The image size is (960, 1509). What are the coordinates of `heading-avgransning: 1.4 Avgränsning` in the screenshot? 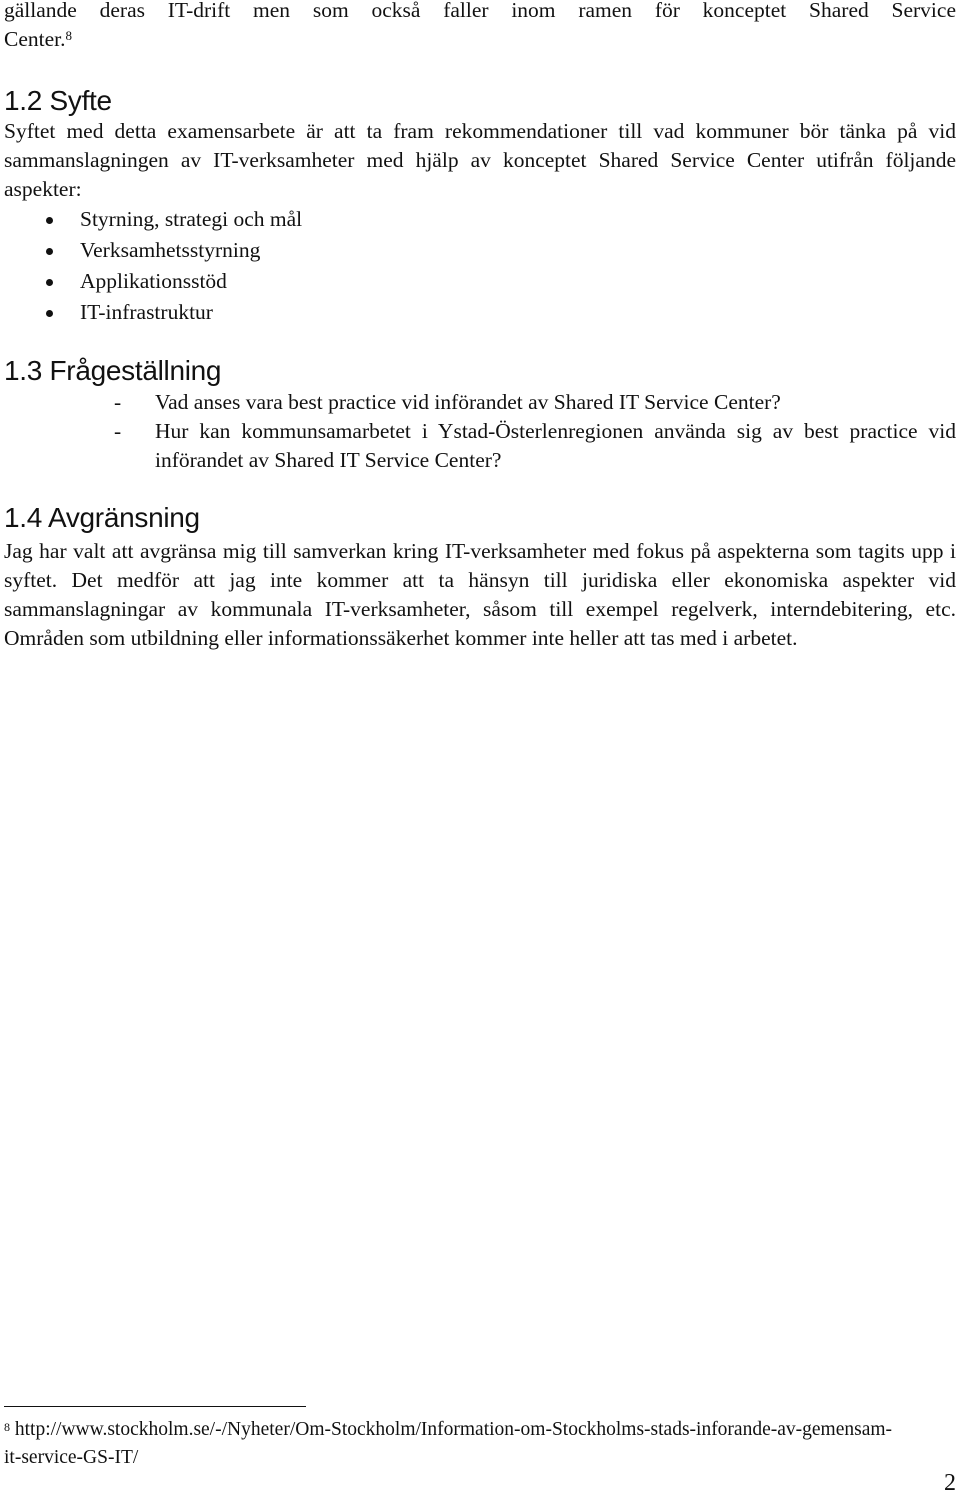 It's located at (102, 517).